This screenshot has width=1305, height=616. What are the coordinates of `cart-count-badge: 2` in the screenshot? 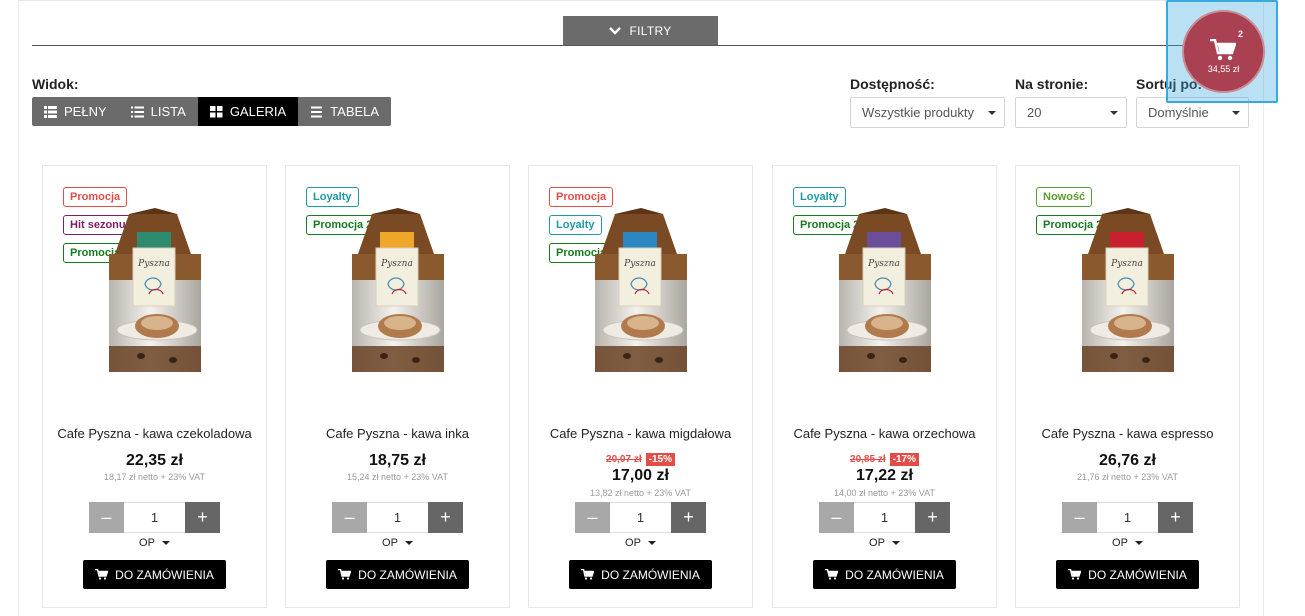 It's located at (1241, 34).